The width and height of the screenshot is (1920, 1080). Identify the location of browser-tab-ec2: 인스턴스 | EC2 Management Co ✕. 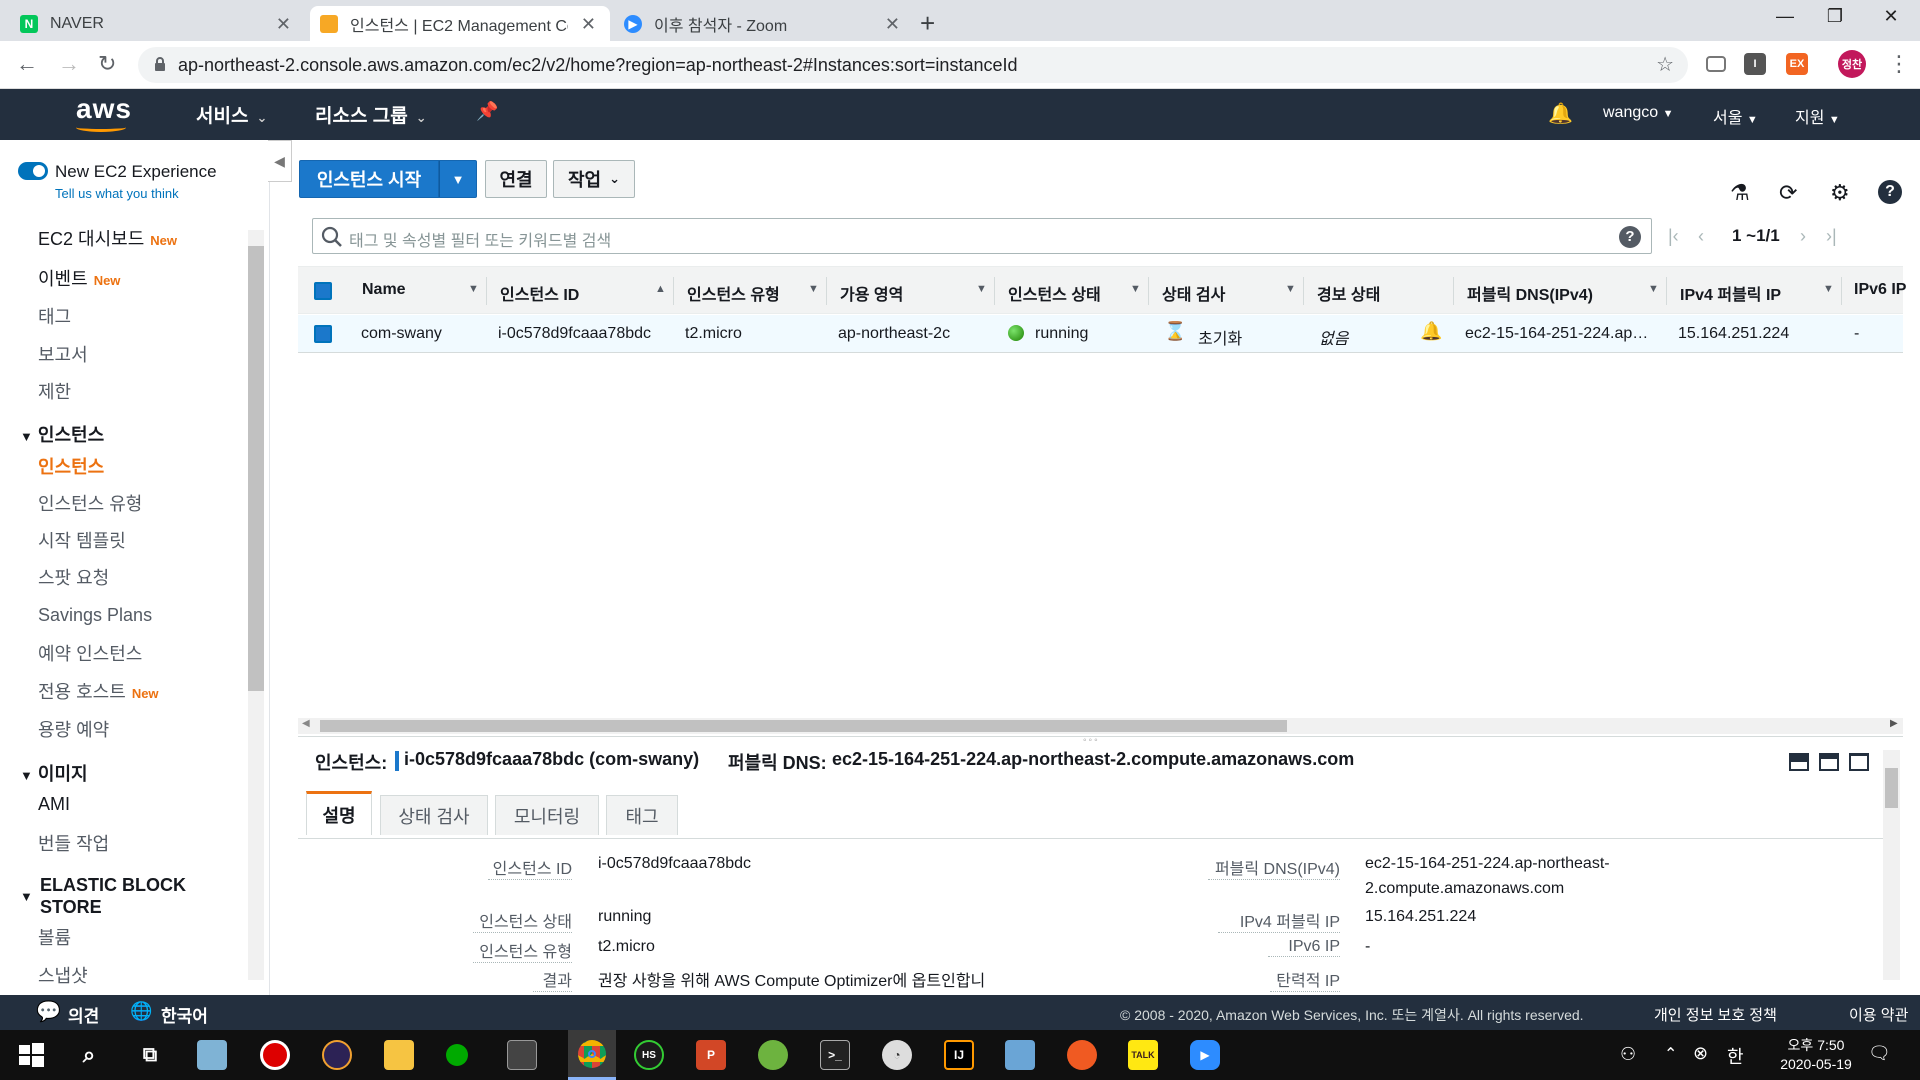
(460, 23).